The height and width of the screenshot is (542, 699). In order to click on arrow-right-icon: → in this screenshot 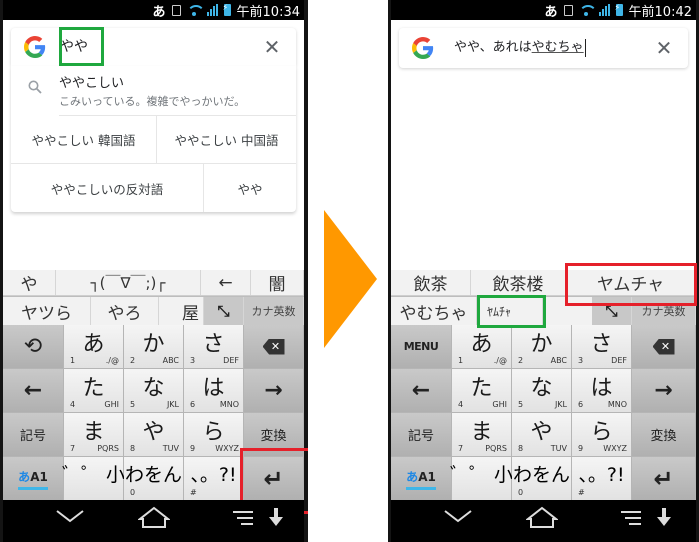, I will do `click(273, 390)`.